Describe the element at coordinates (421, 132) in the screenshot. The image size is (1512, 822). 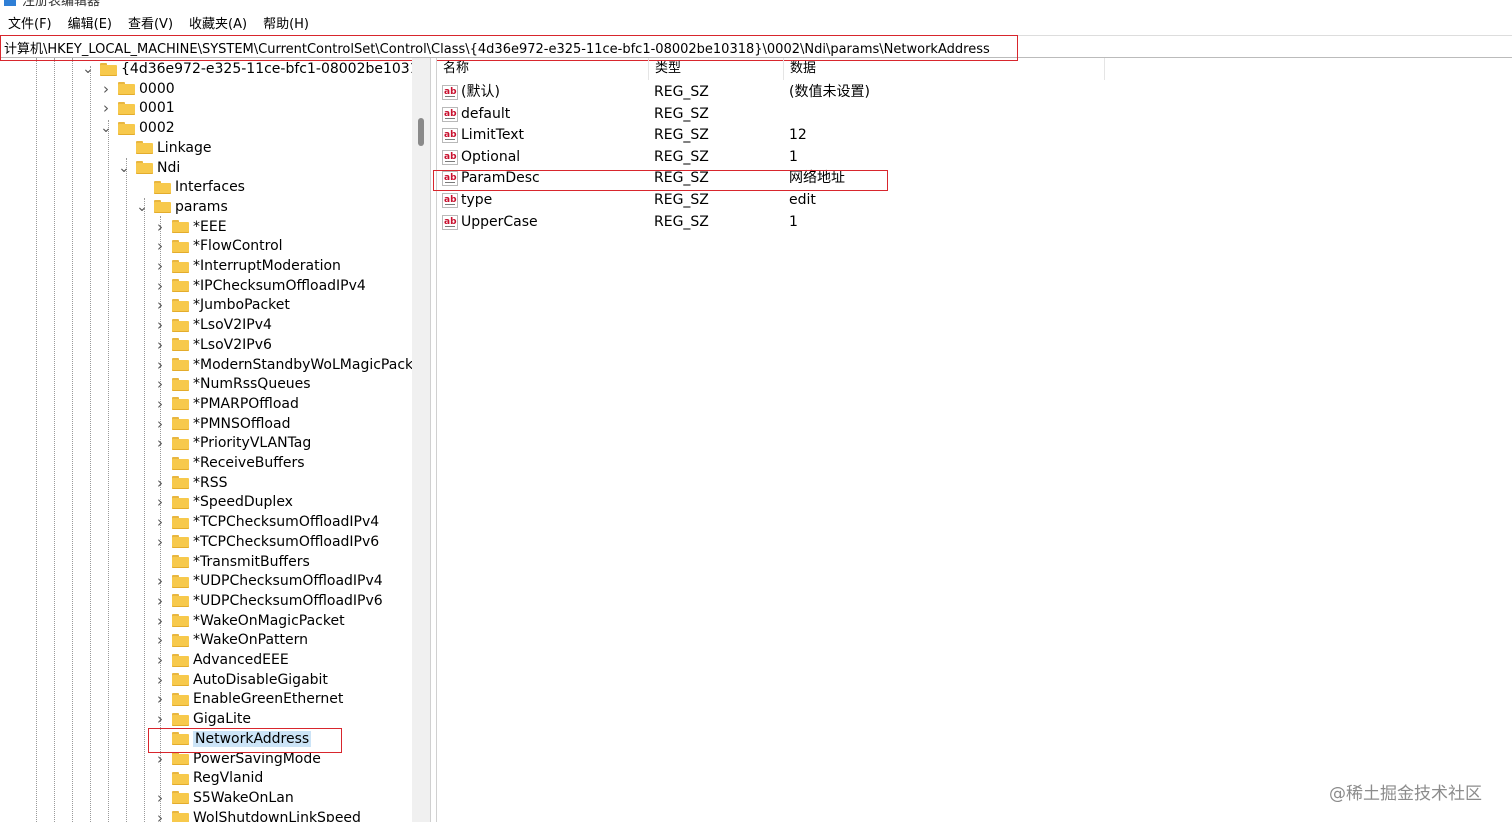
I see `tree-scrollbar-thumb` at that location.